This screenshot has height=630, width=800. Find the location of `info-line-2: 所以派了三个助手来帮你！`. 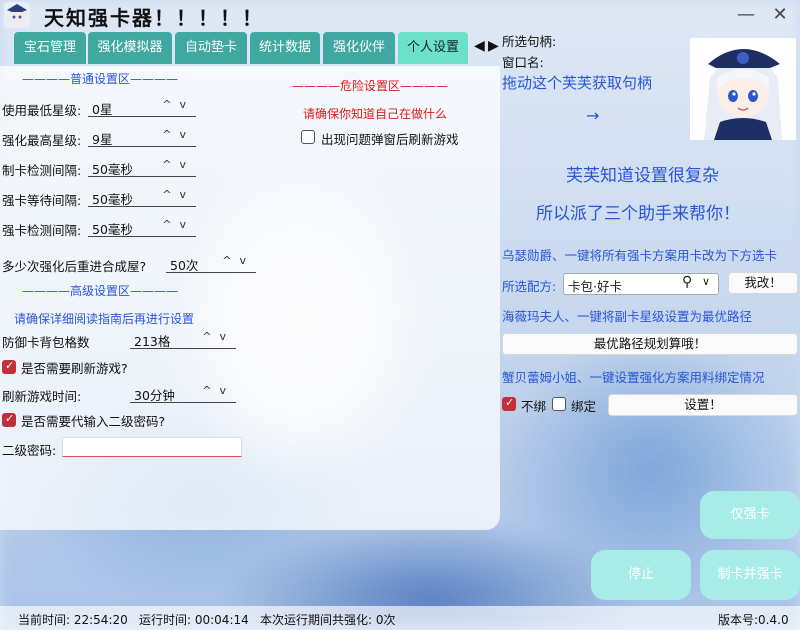

info-line-2: 所以派了三个助手来帮你！ is located at coordinates (638, 214).